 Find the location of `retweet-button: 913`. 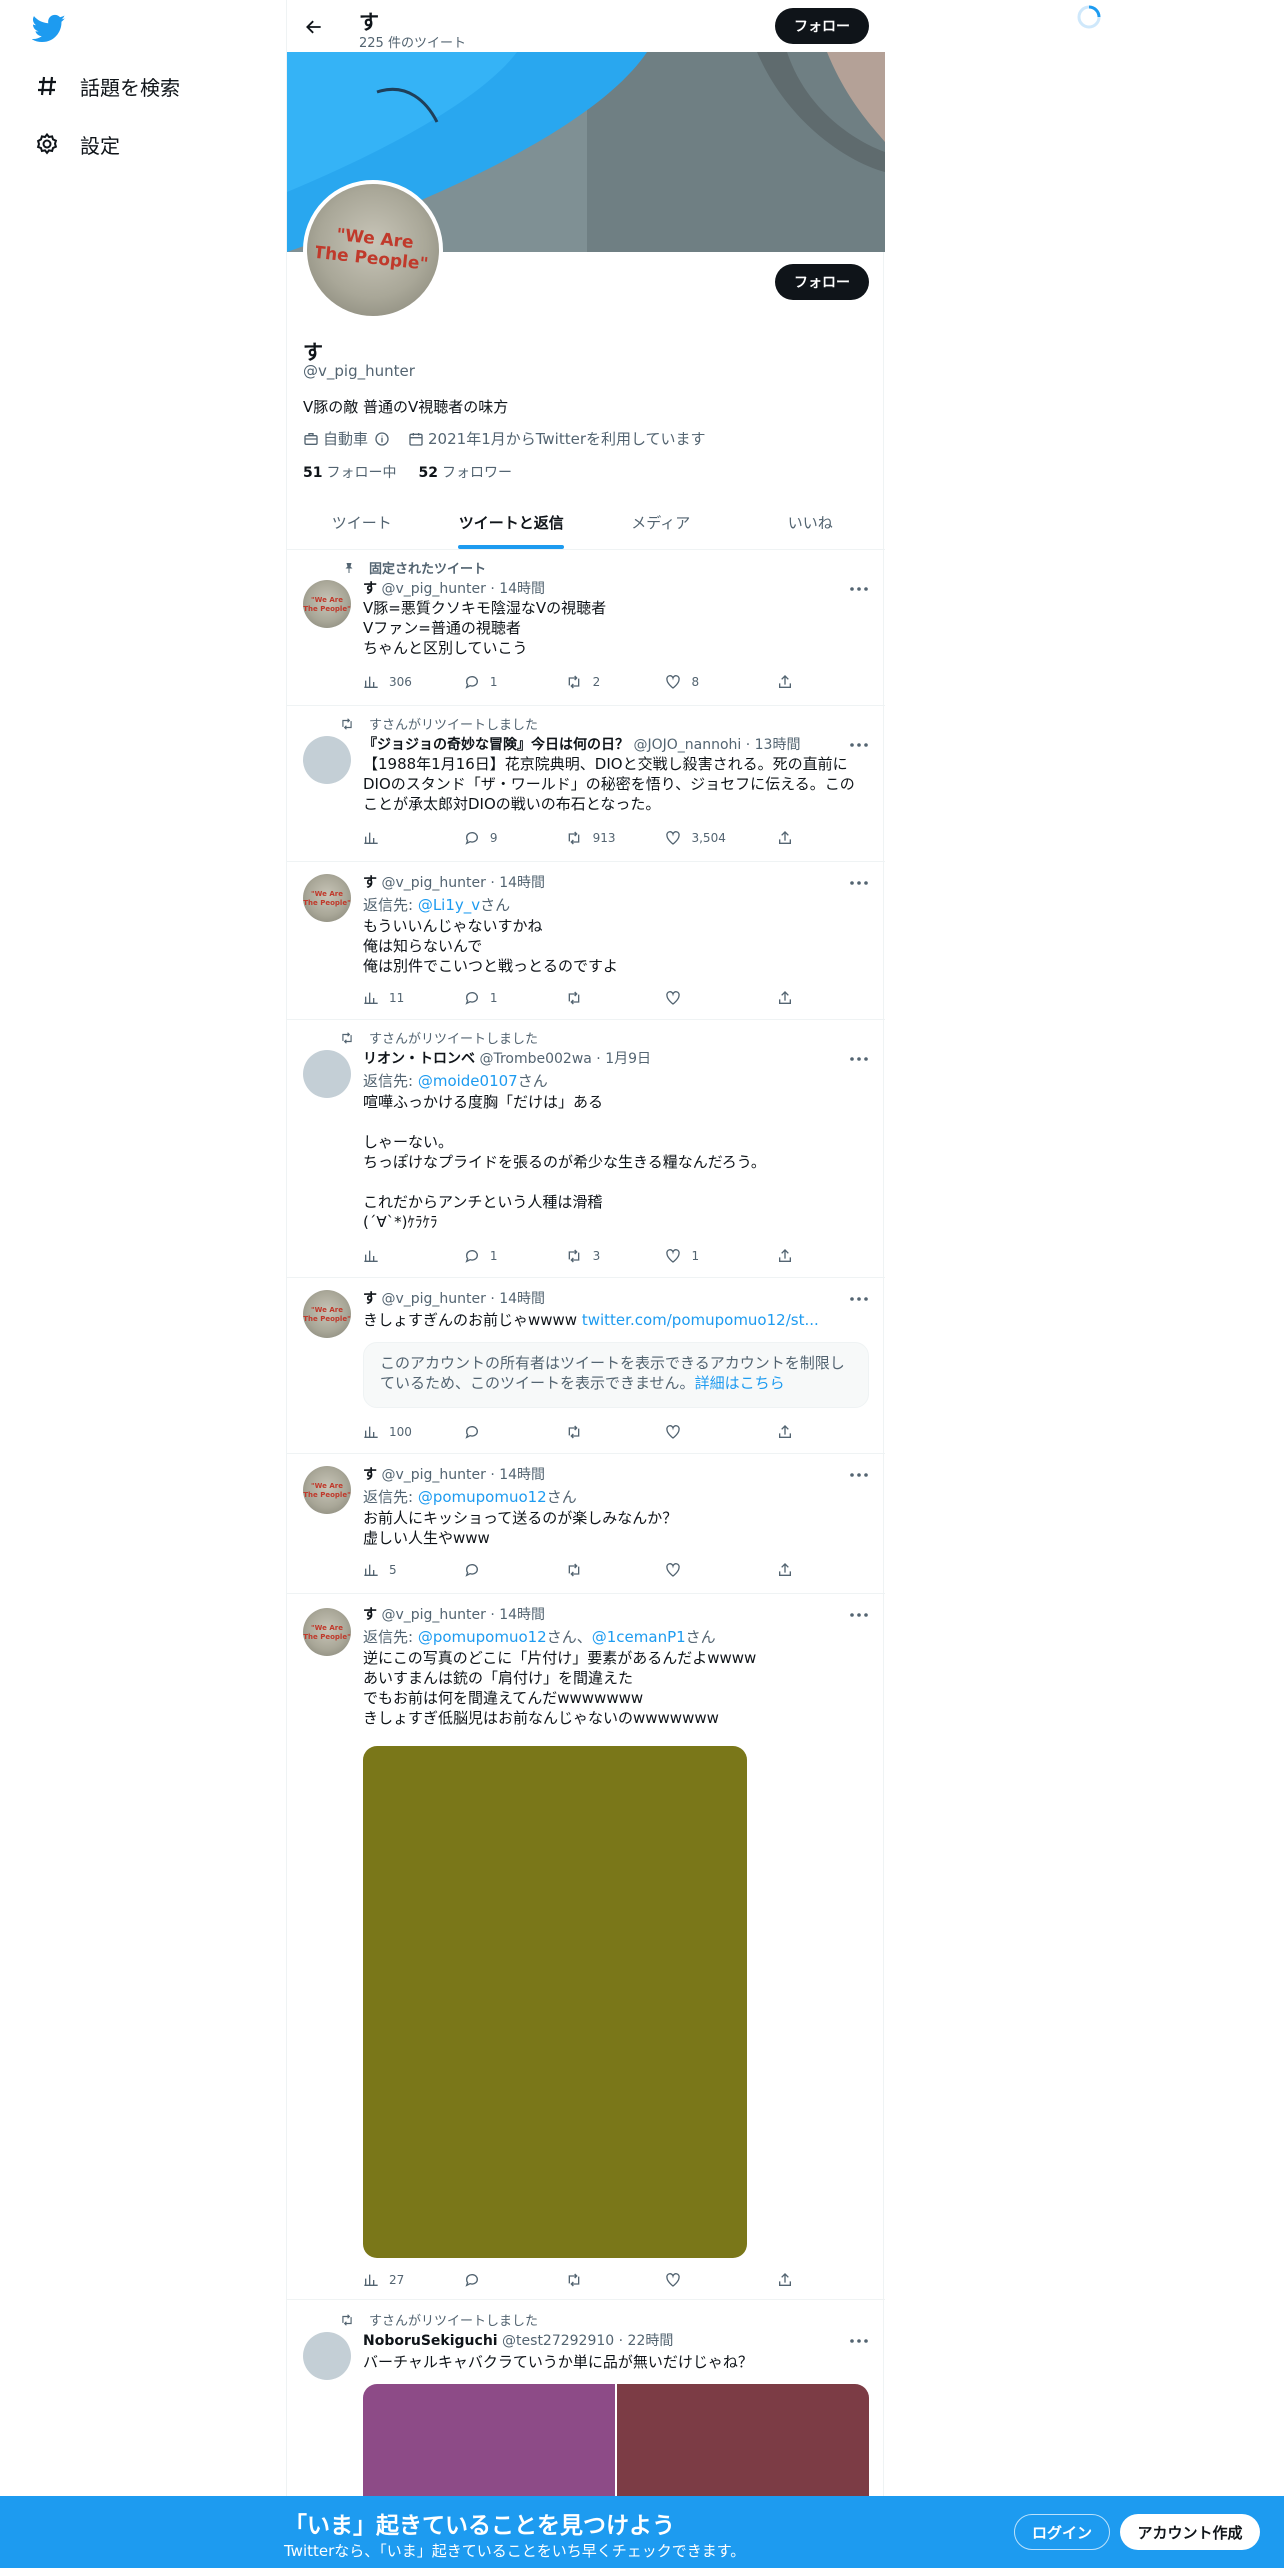

retweet-button: 913 is located at coordinates (615, 838).